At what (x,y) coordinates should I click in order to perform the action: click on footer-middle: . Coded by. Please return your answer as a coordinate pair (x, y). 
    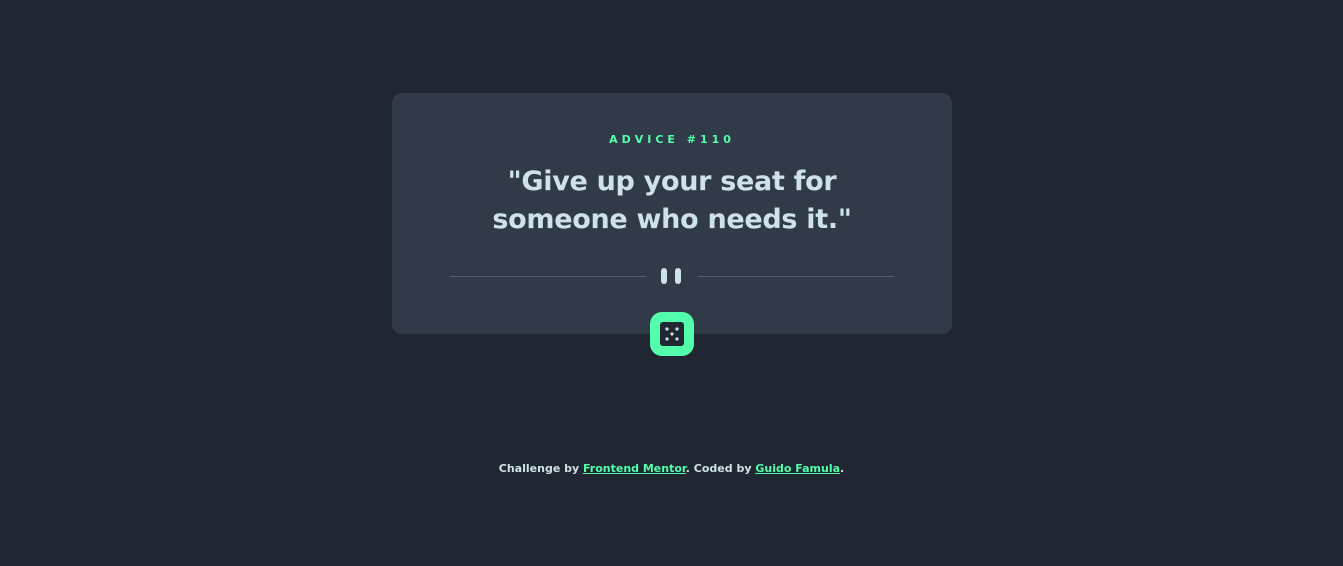
    Looking at the image, I should click on (720, 468).